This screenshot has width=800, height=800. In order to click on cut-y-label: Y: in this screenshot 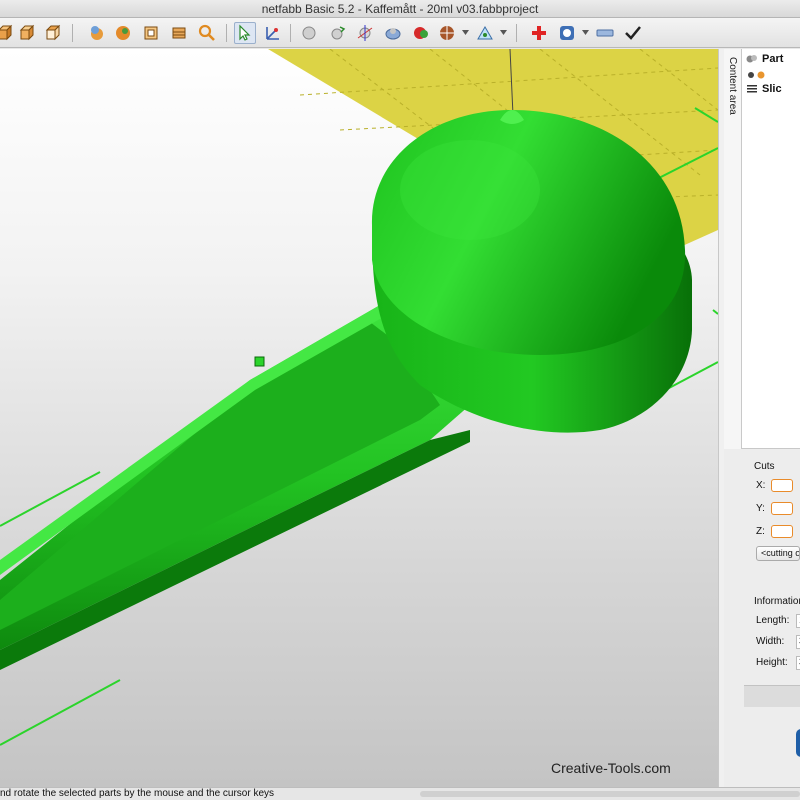, I will do `click(760, 508)`.